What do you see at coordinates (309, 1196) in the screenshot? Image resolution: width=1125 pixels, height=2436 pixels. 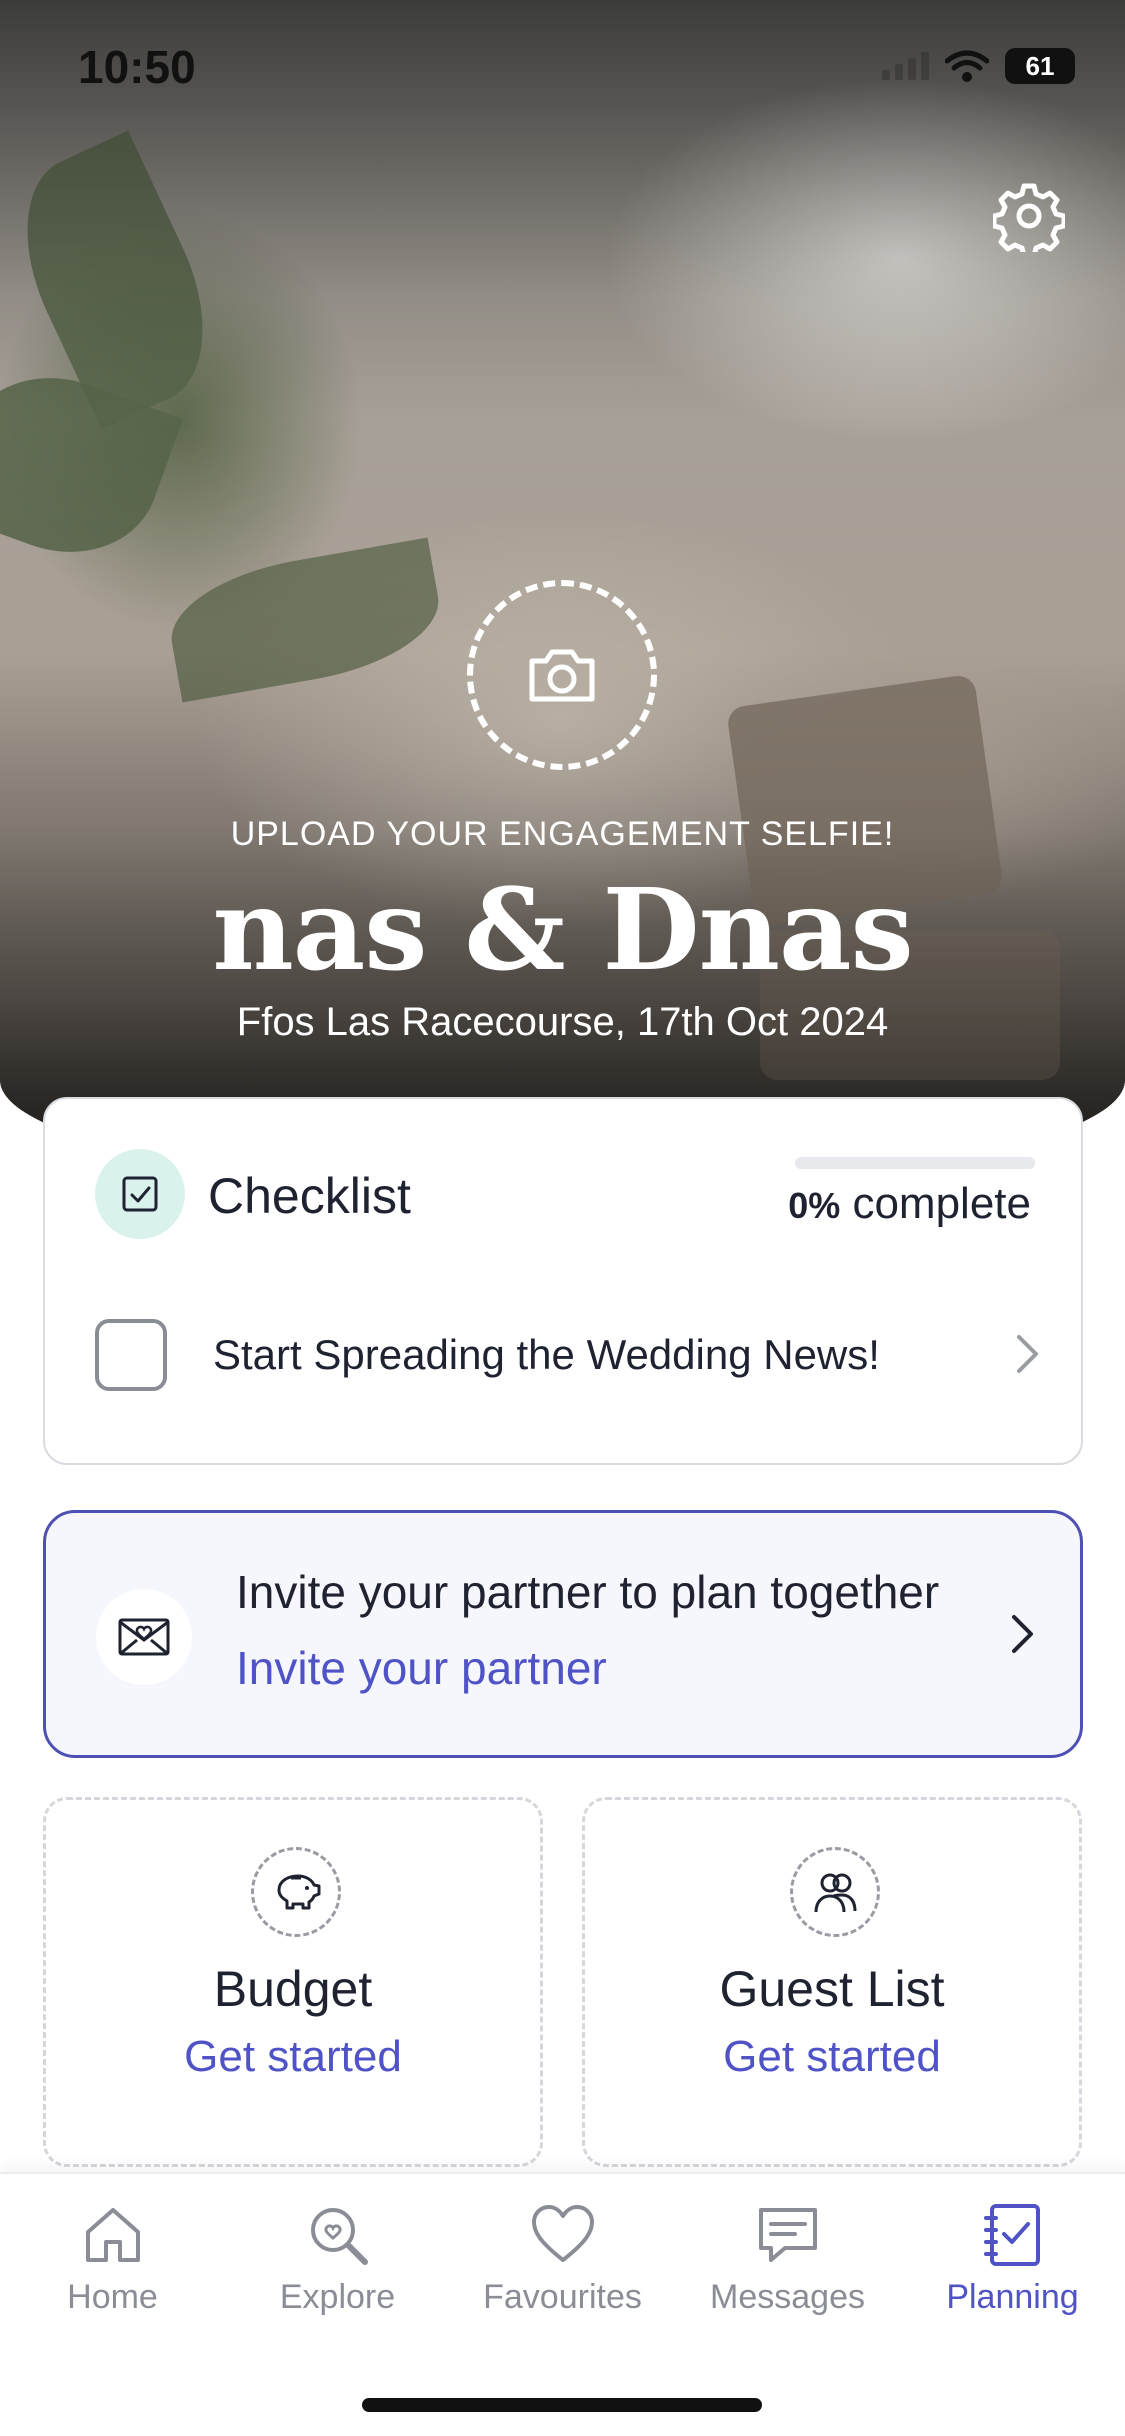 I see `checklist-title: Checklist` at bounding box center [309, 1196].